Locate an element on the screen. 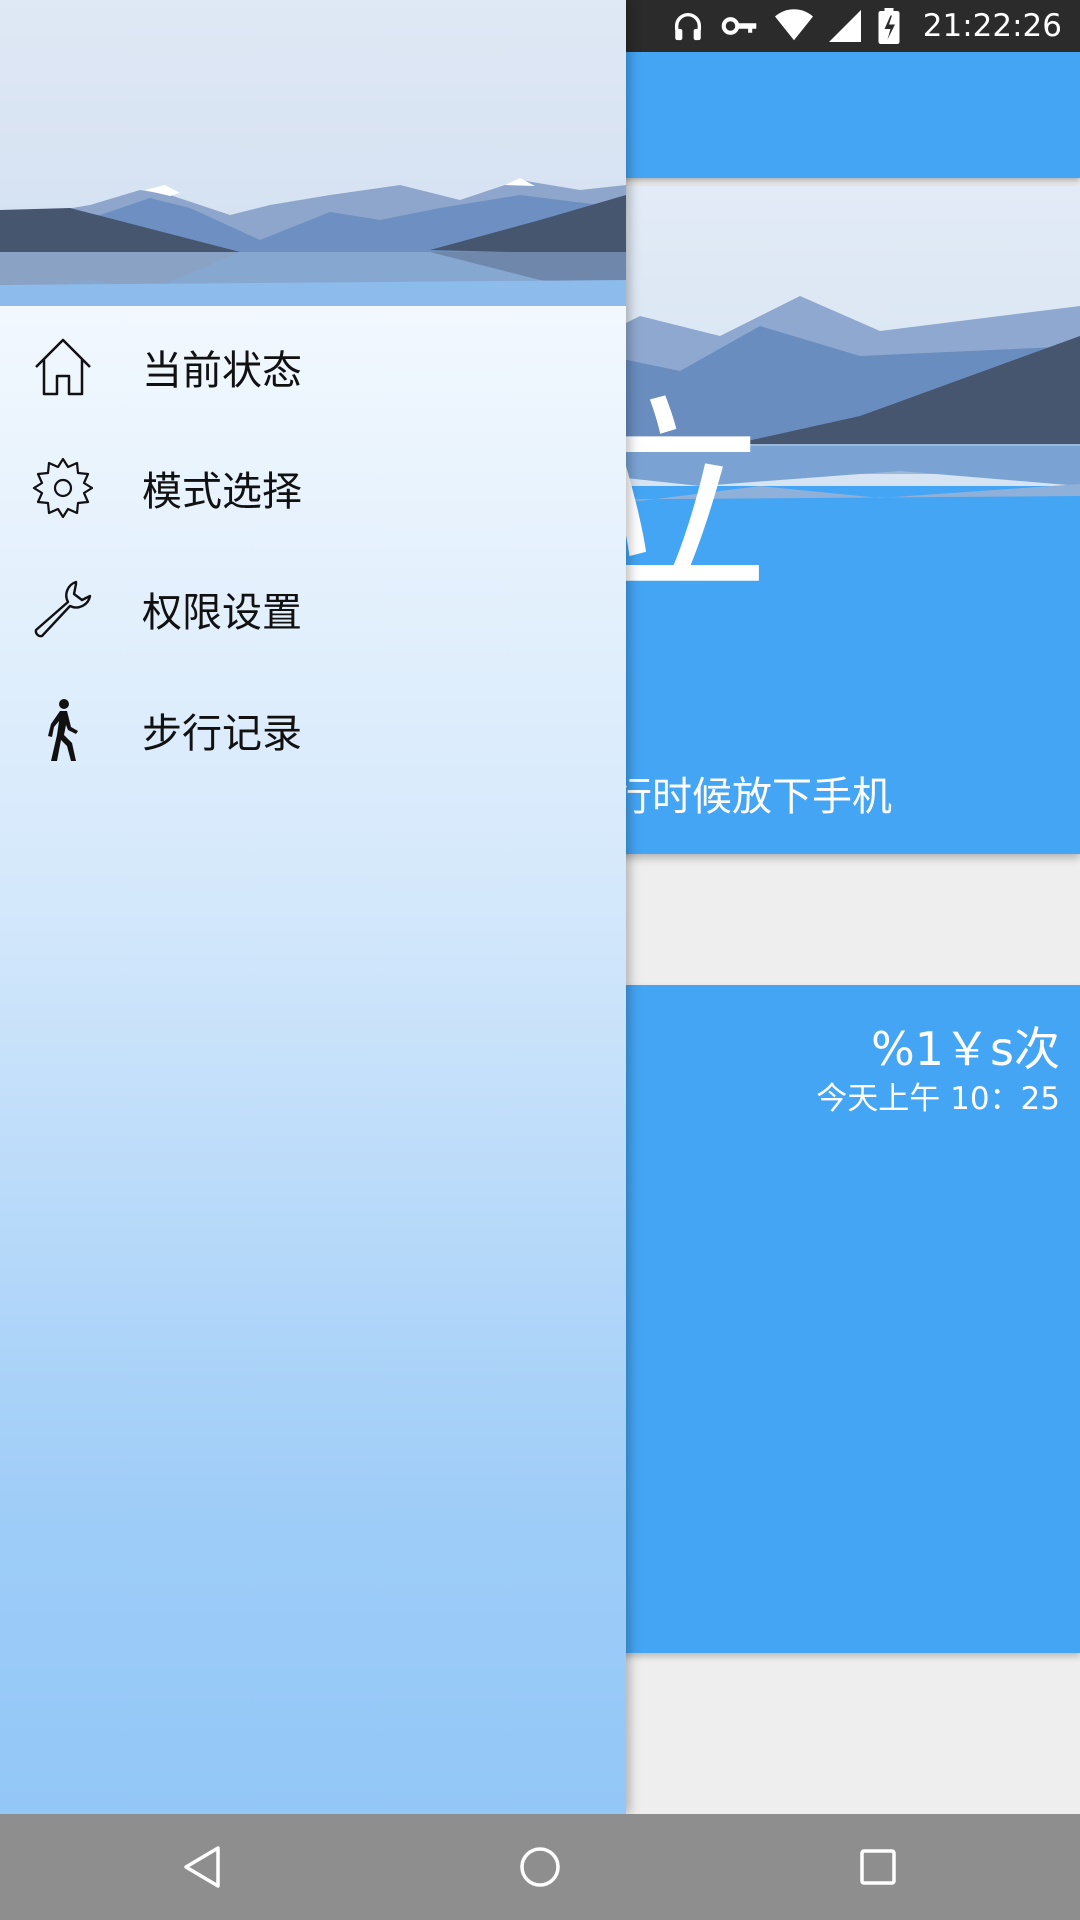 This screenshot has width=1080, height=1920. wrench-icon is located at coordinates (63, 609).